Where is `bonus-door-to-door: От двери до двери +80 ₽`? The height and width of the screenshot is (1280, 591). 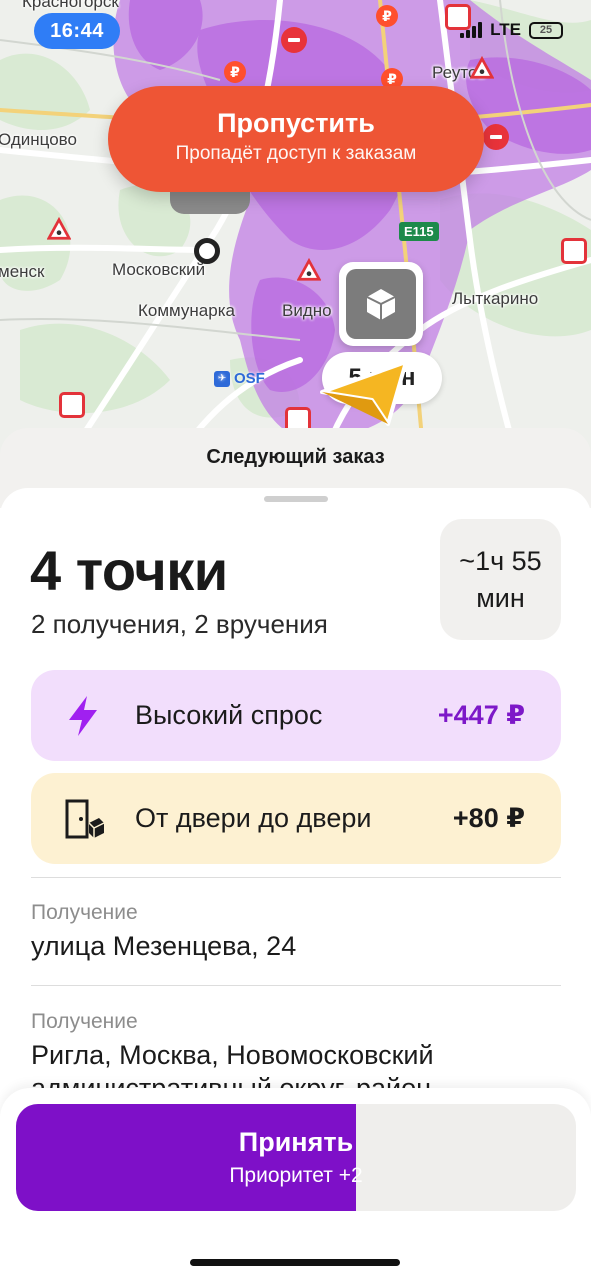 bonus-door-to-door: От двери до двери +80 ₽ is located at coordinates (296, 818).